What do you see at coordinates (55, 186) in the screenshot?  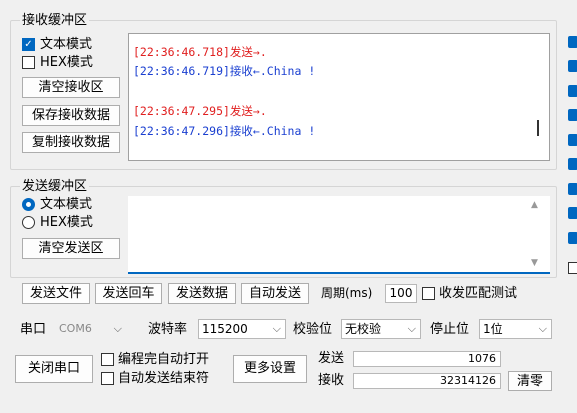 I see `send-buffer-title: 发送缓冲区` at bounding box center [55, 186].